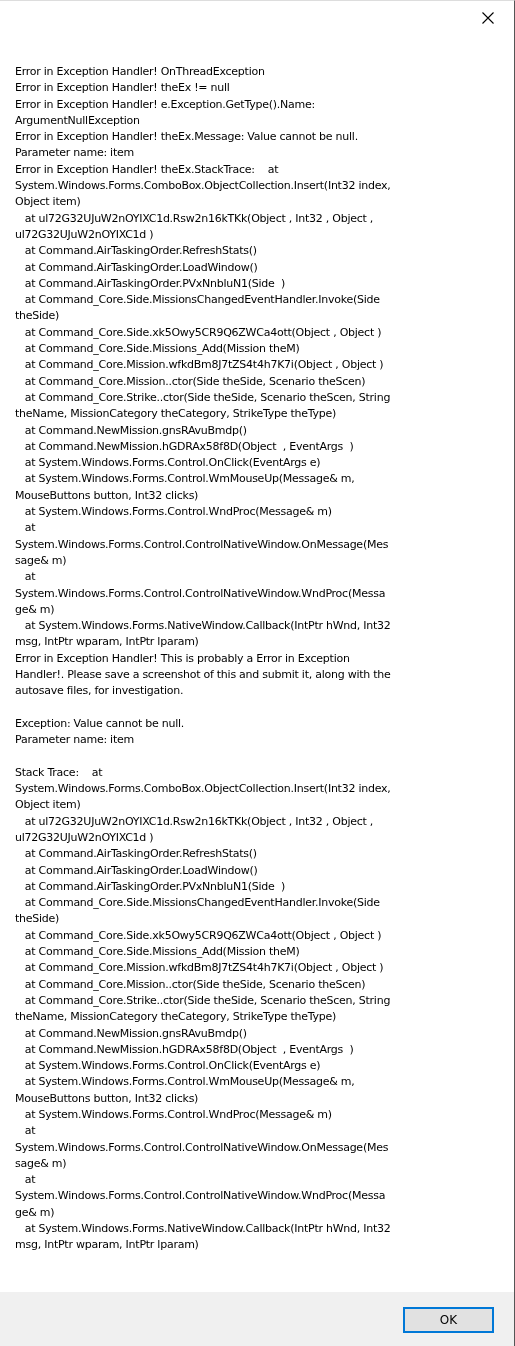 This screenshot has width=515, height=1346. I want to click on ok-button: OK, so click(448, 1320).